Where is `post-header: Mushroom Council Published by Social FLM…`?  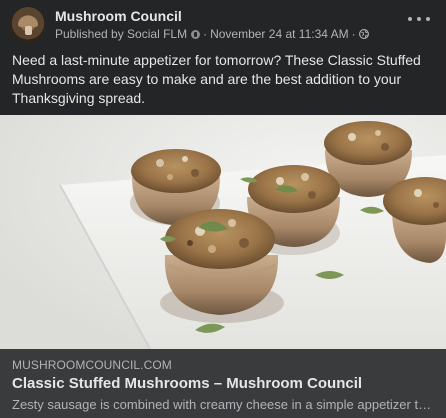
post-header: Mushroom Council Published by Social FLM… is located at coordinates (223, 25).